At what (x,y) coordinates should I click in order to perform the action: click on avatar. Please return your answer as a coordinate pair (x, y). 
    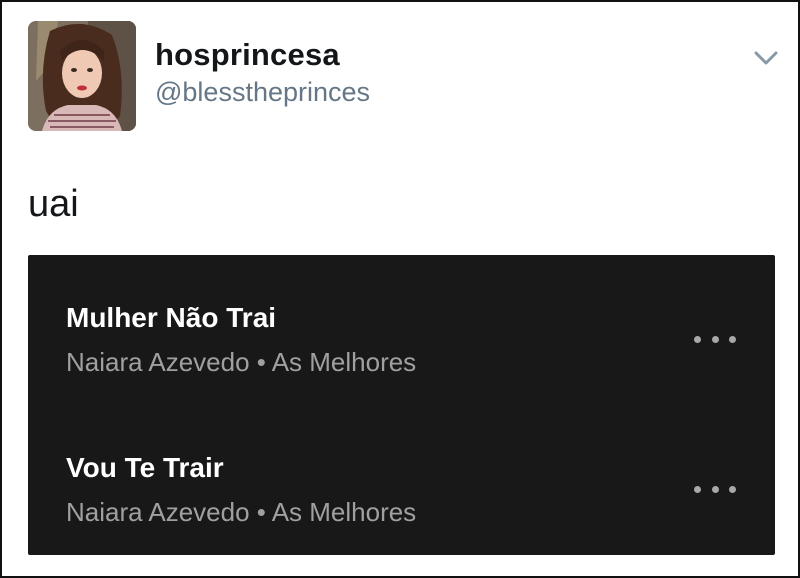
    Looking at the image, I should click on (82, 76).